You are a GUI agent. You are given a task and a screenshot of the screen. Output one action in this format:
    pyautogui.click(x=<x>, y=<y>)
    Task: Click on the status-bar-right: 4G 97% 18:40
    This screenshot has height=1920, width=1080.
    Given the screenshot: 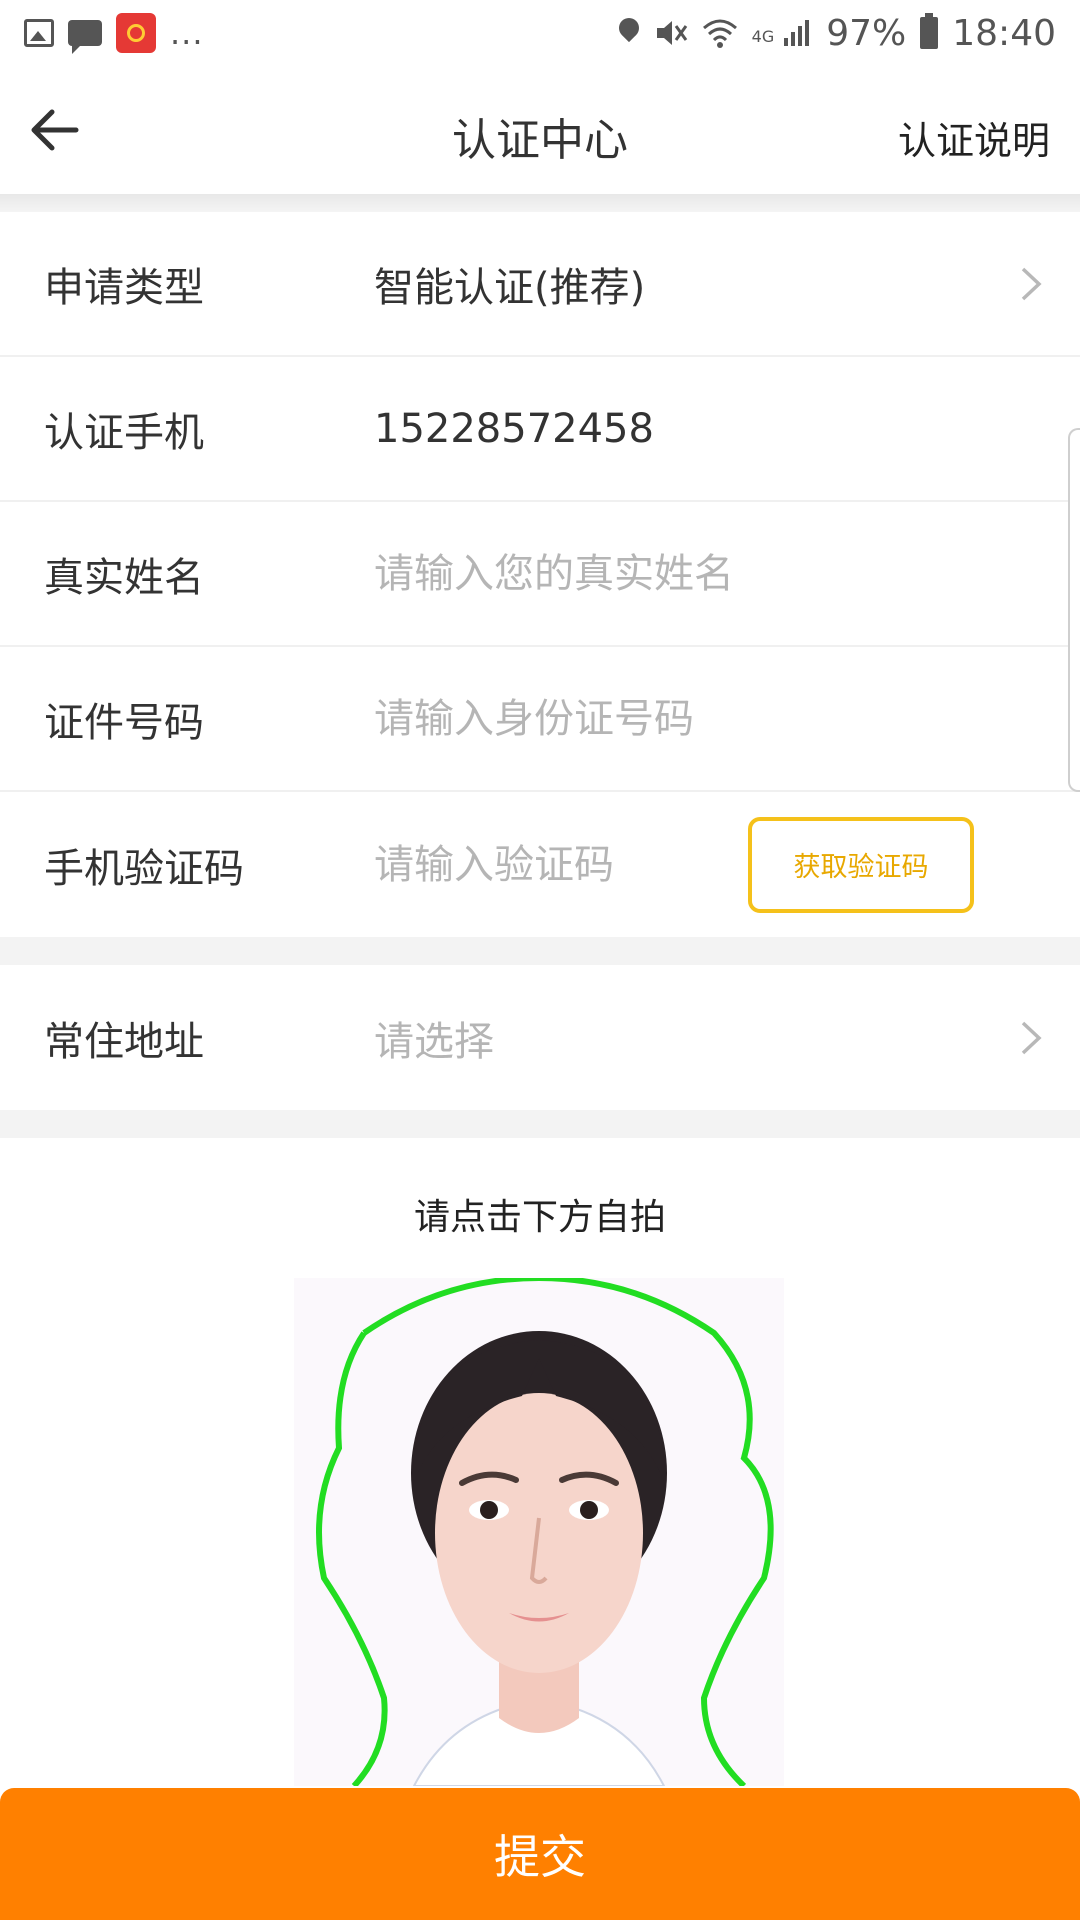 What is the action you would take?
    pyautogui.click(x=837, y=33)
    